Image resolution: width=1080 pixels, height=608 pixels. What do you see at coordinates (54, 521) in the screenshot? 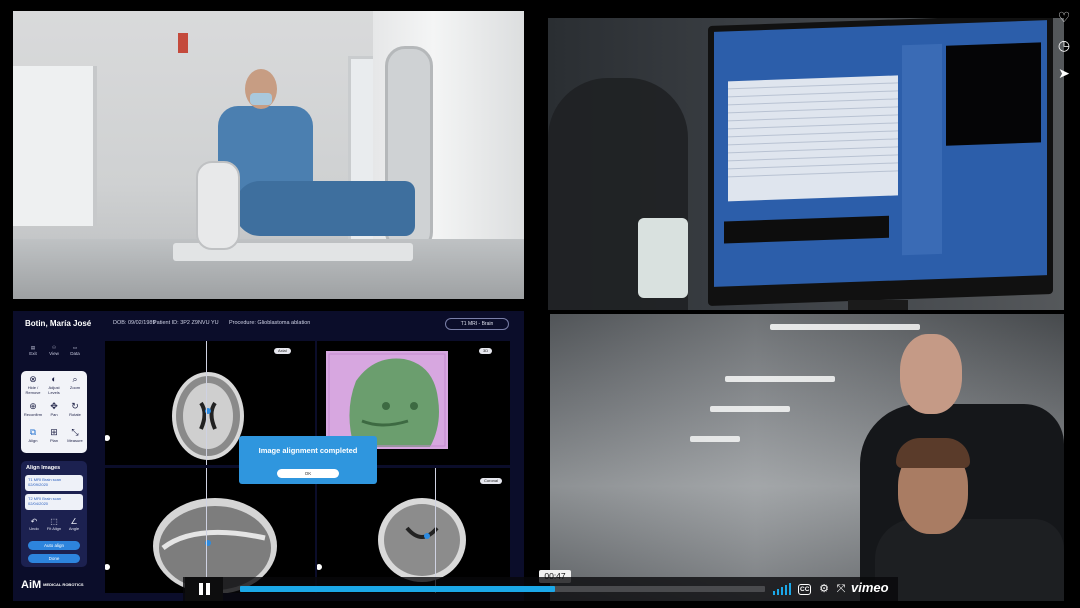
I see `fit-icon: ⬚` at bounding box center [54, 521].